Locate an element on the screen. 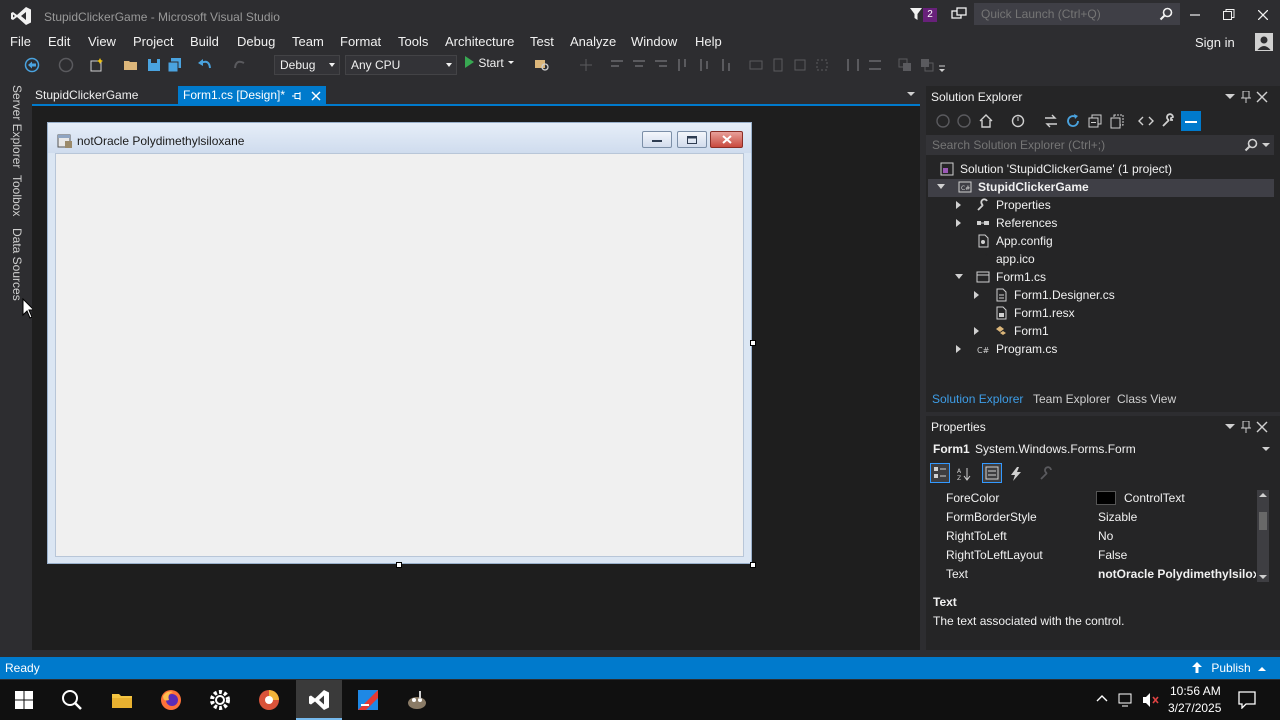 Image resolution: width=1280 pixels, height=720 pixels. menu-format: Format is located at coordinates (360, 41).